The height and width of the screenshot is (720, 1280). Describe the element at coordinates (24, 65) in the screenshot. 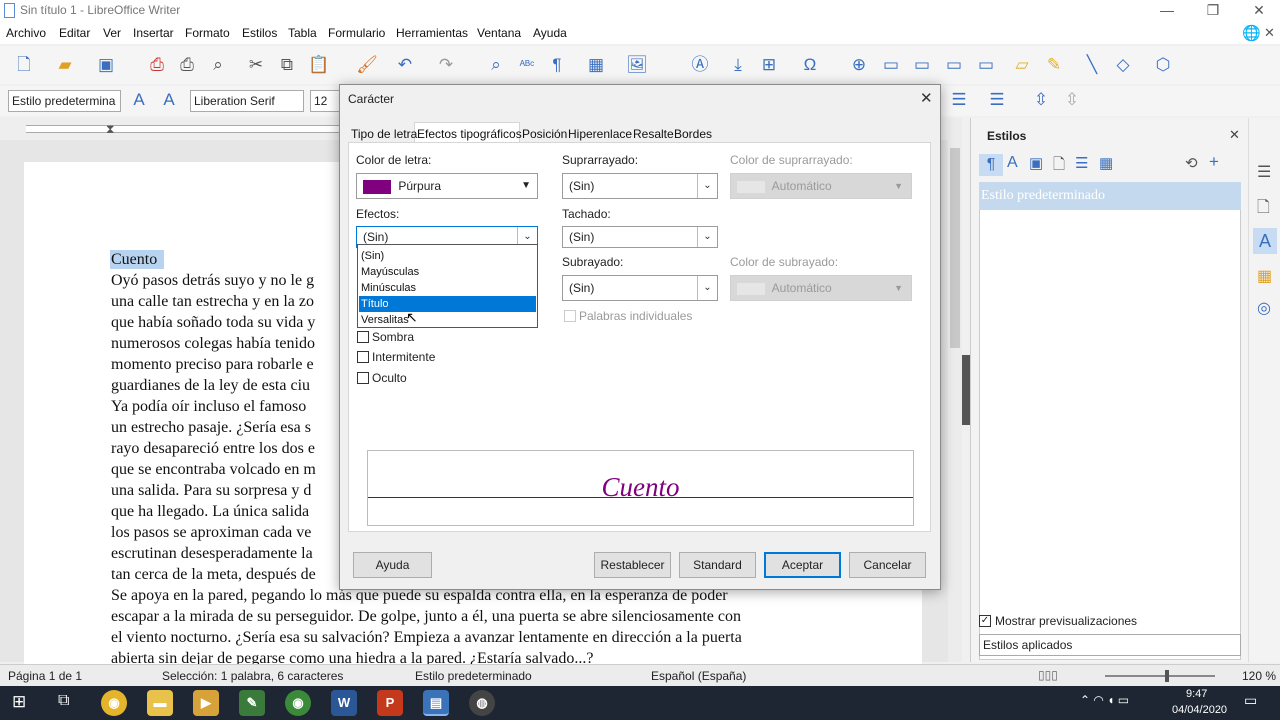

I see `new-document-icon: 🗋` at that location.